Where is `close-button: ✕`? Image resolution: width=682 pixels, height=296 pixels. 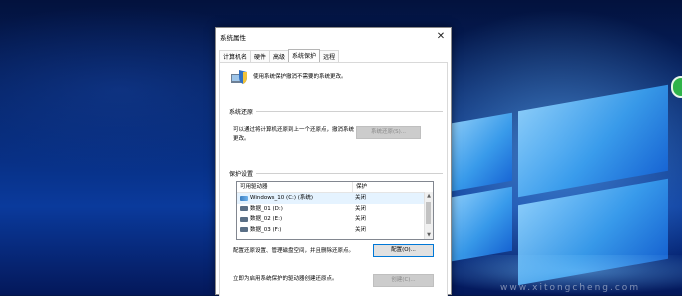 close-button: ✕ is located at coordinates (441, 36).